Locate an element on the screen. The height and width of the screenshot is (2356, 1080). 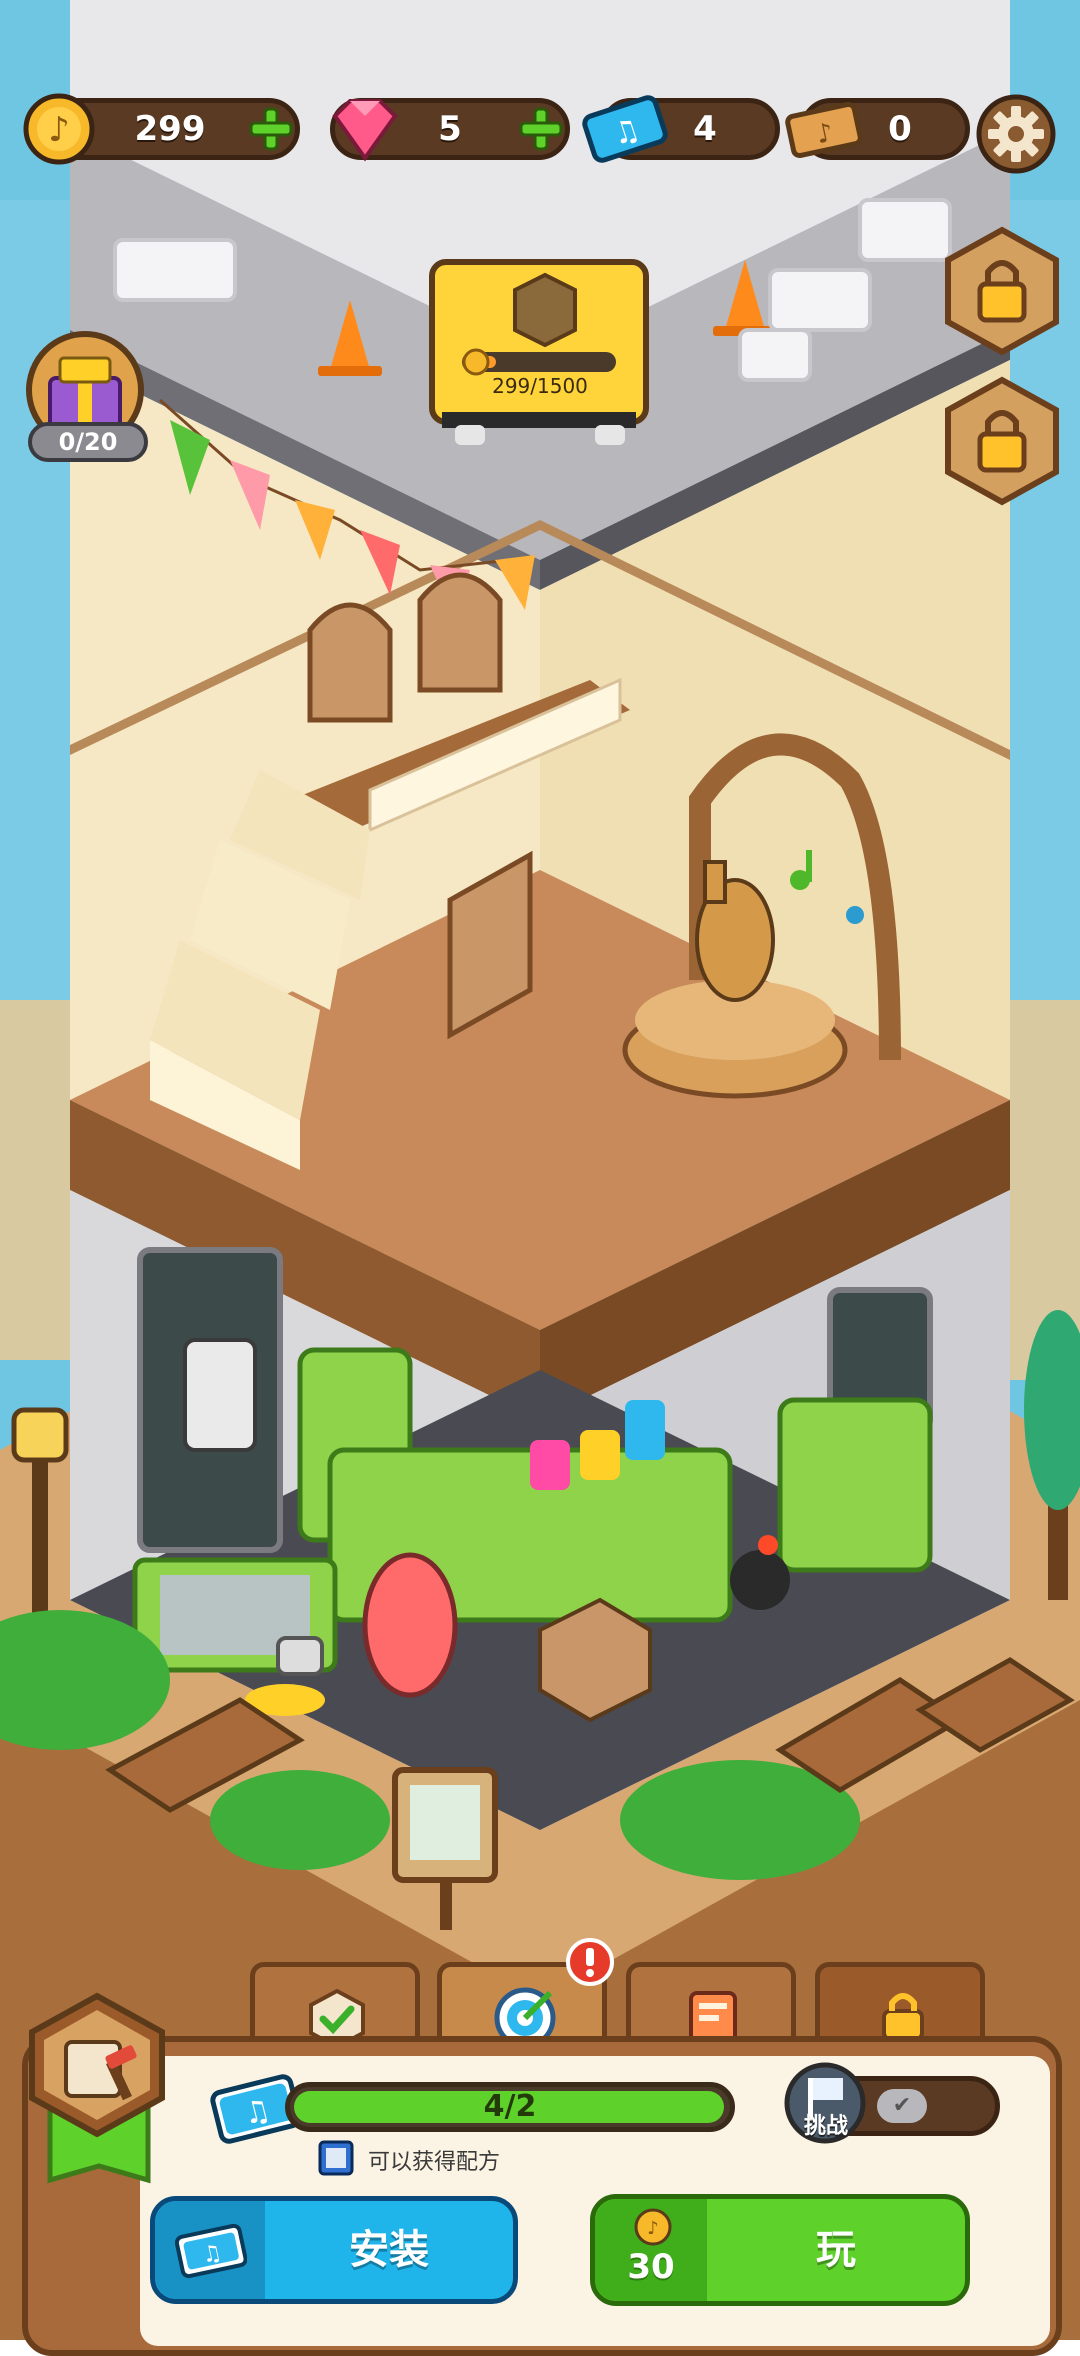
play-button: ♪ 30 玩 is located at coordinates (780, 2250).